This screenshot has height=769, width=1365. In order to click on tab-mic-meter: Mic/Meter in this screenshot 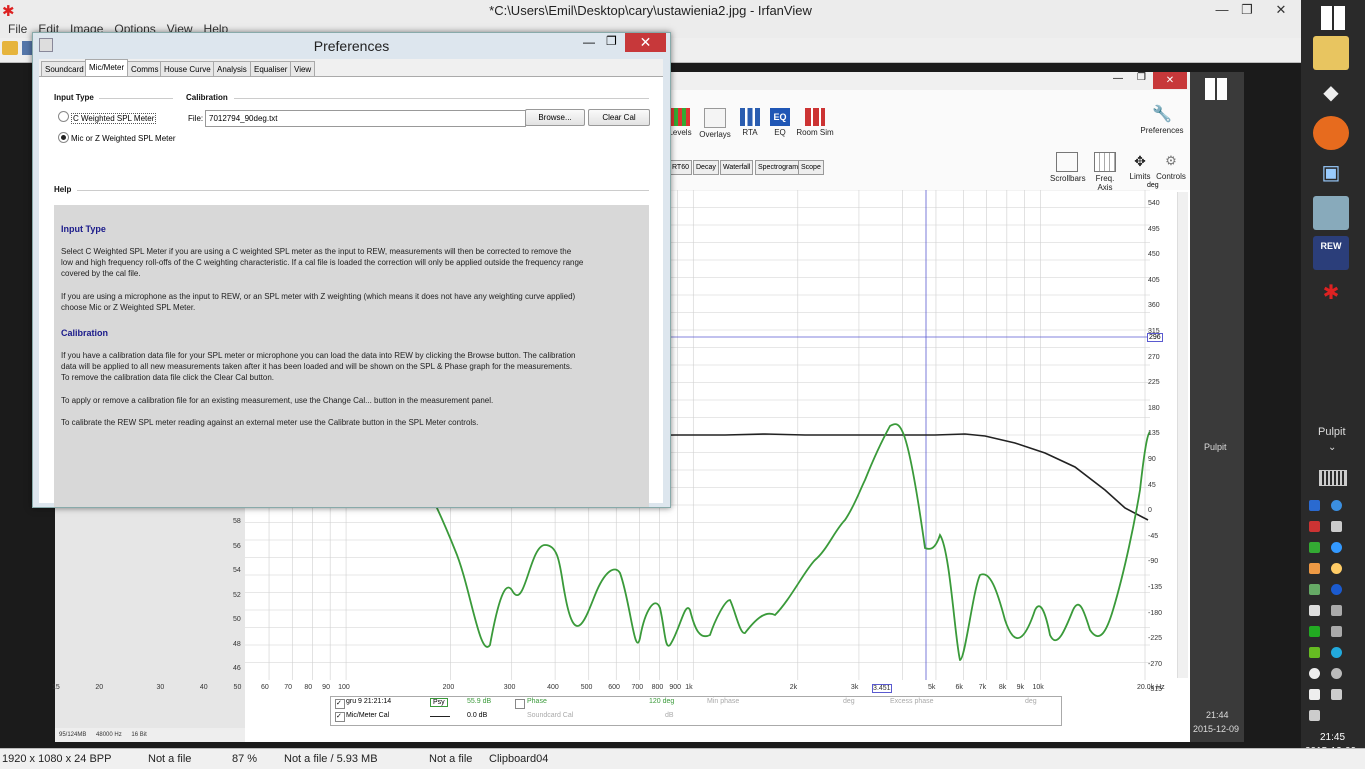, I will do `click(107, 68)`.